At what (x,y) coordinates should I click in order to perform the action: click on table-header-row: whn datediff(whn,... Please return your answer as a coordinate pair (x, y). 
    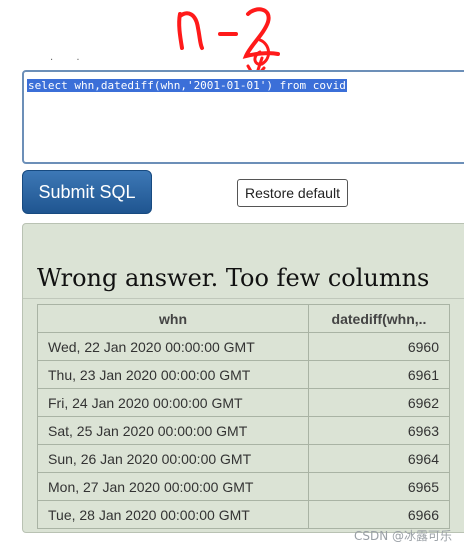
    Looking at the image, I should click on (243, 318).